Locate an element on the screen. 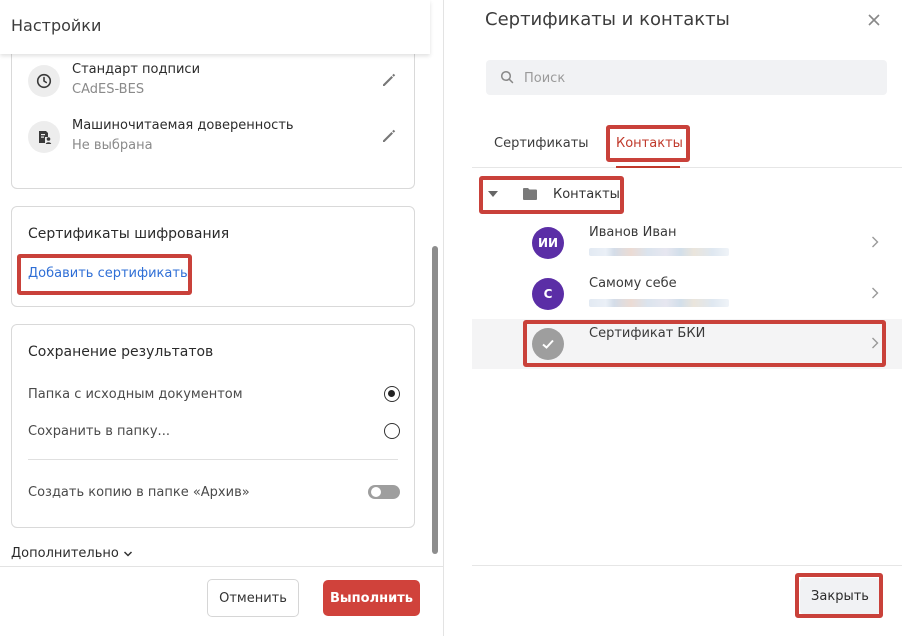  contact-name: Иванов Иван is located at coordinates (633, 232).